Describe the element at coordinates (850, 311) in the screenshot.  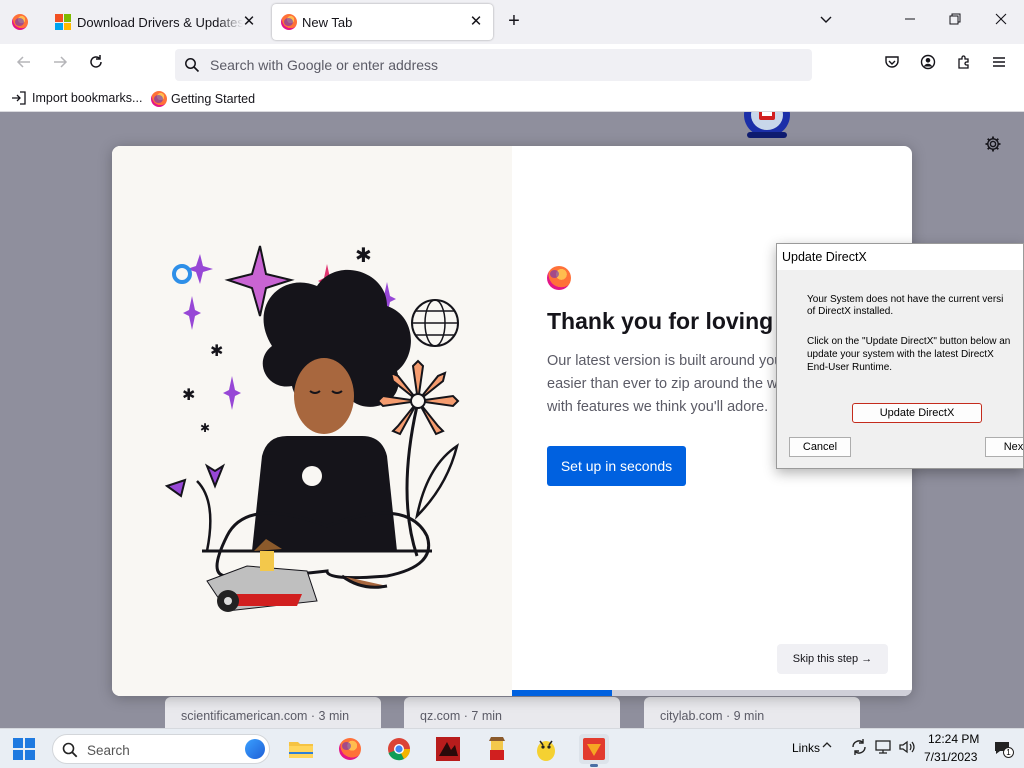
I see `dialog-message-line: of DirectX installed.` at that location.